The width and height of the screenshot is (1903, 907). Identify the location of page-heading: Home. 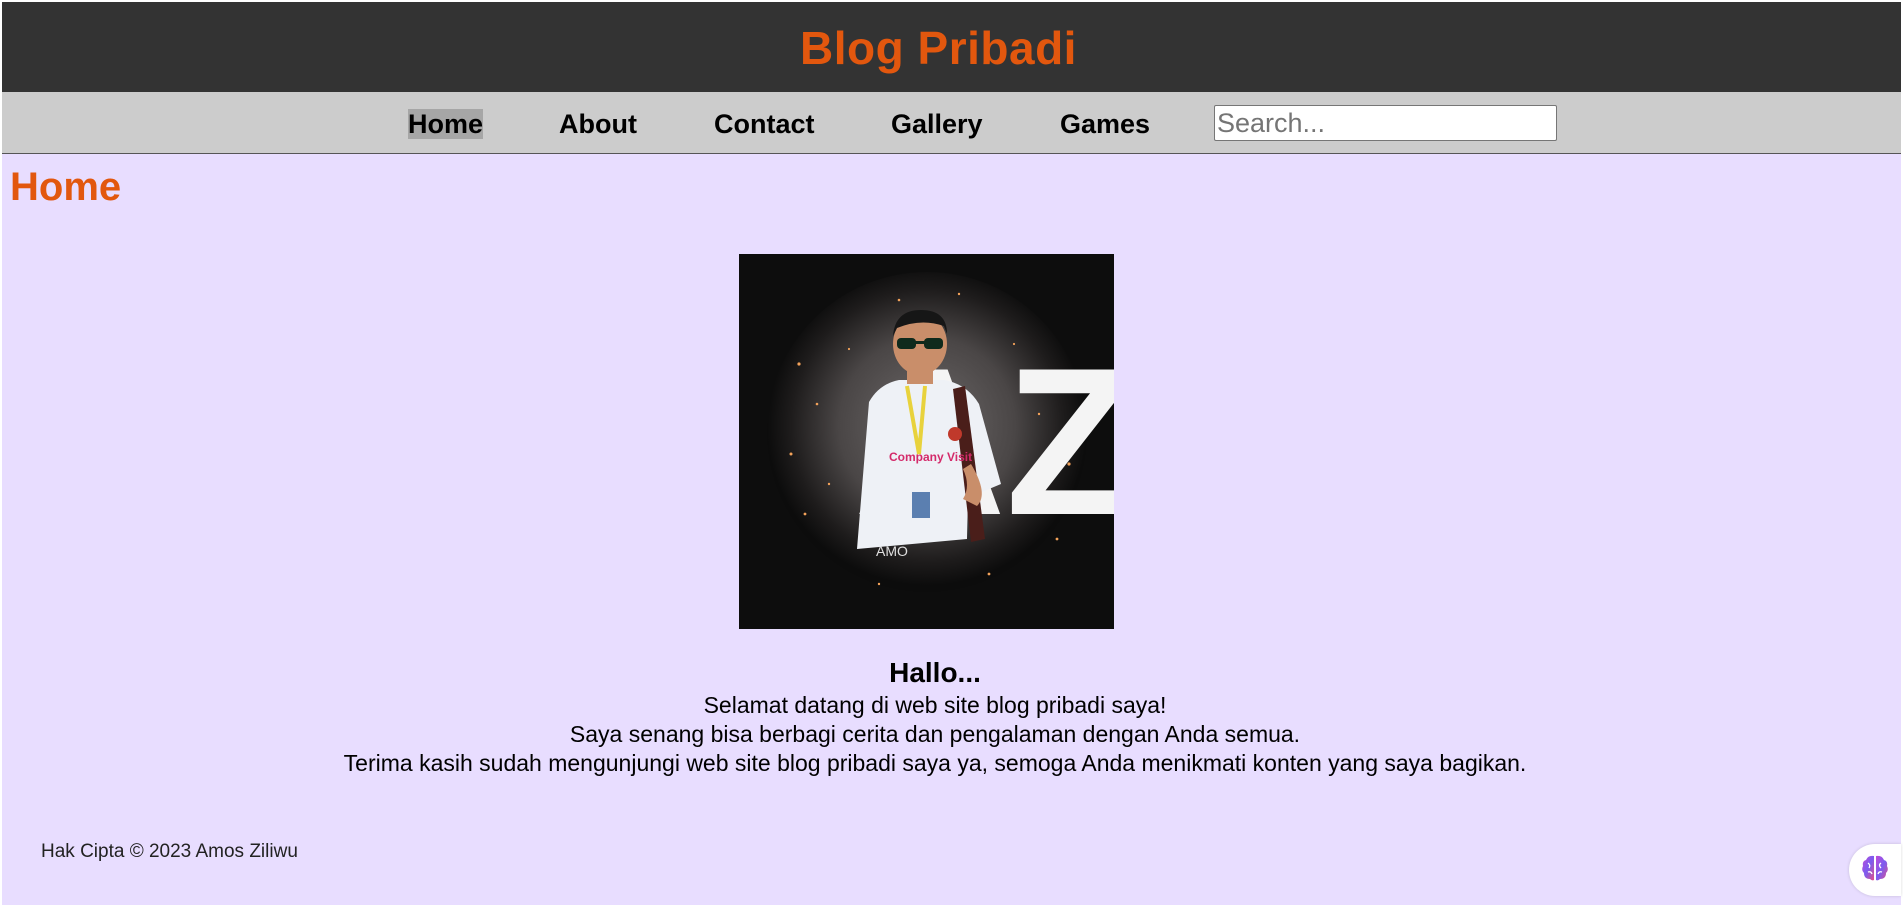
(66, 187).